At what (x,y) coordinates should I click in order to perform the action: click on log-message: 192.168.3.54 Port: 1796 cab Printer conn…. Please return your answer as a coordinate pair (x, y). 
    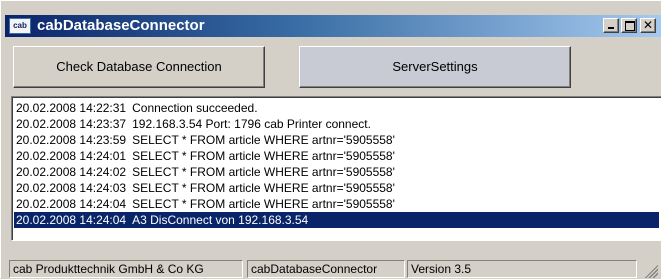
    Looking at the image, I should click on (251, 124).